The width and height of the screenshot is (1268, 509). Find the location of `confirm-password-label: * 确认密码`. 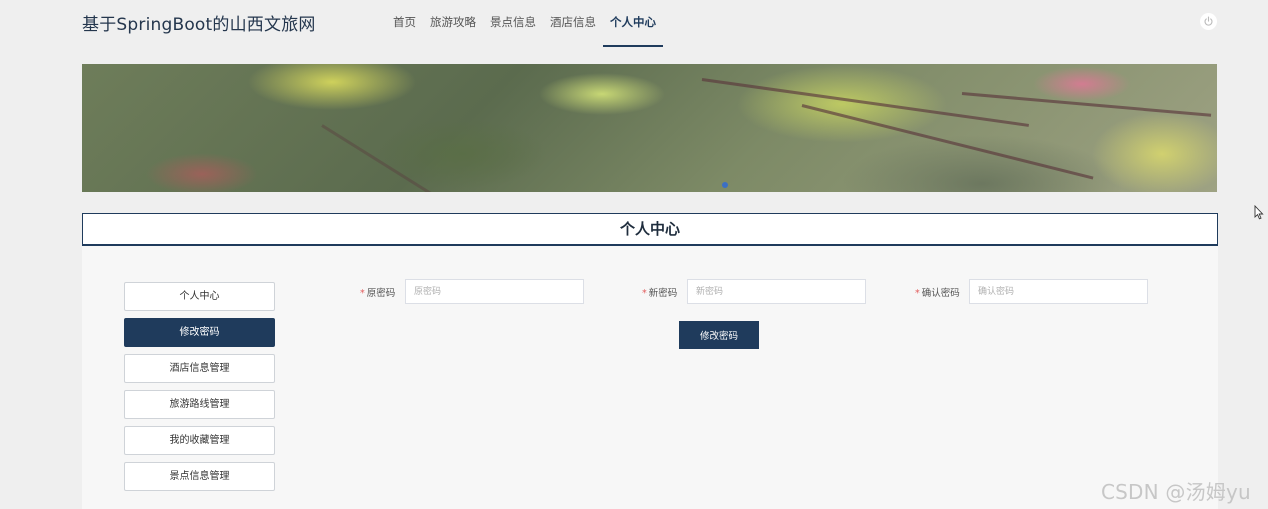

confirm-password-label: * 确认密码 is located at coordinates (937, 292).